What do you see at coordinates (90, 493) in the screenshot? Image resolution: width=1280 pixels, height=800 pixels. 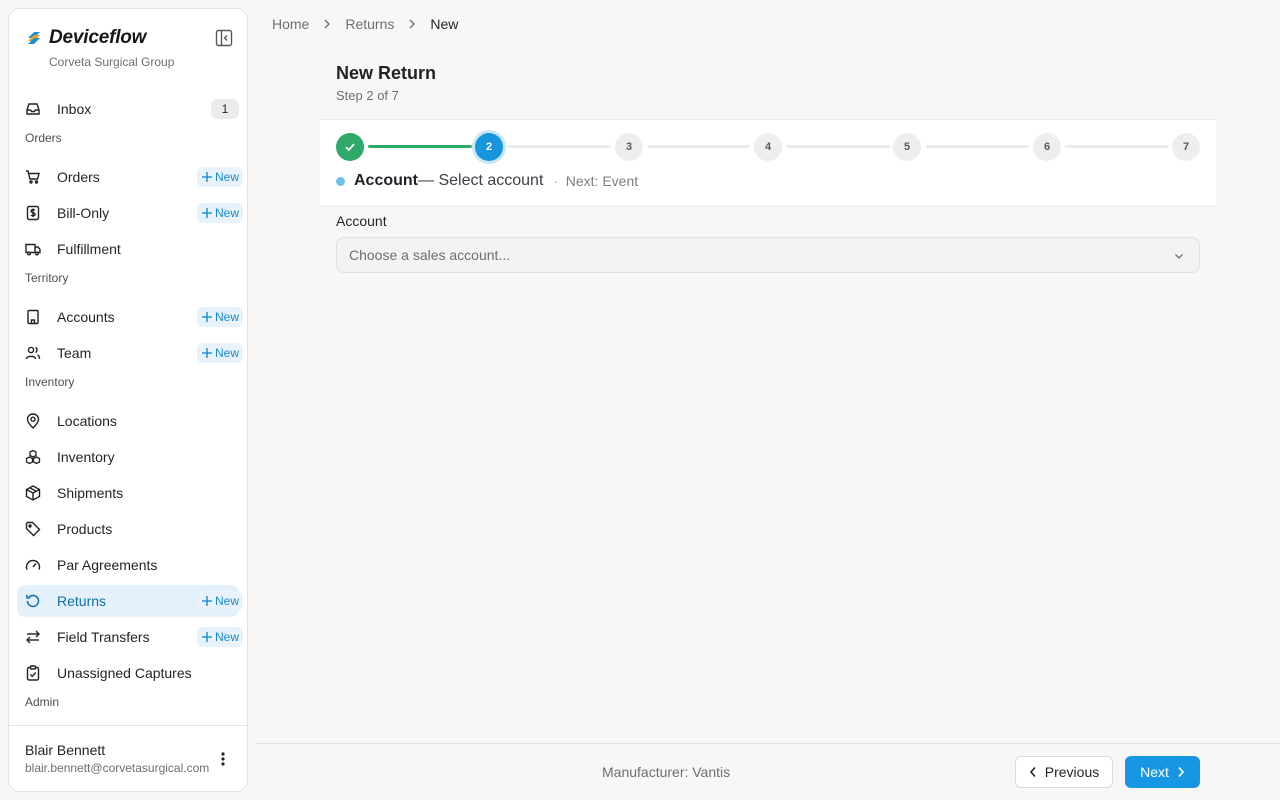 I see `sidebar-item-label: Shipments` at bounding box center [90, 493].